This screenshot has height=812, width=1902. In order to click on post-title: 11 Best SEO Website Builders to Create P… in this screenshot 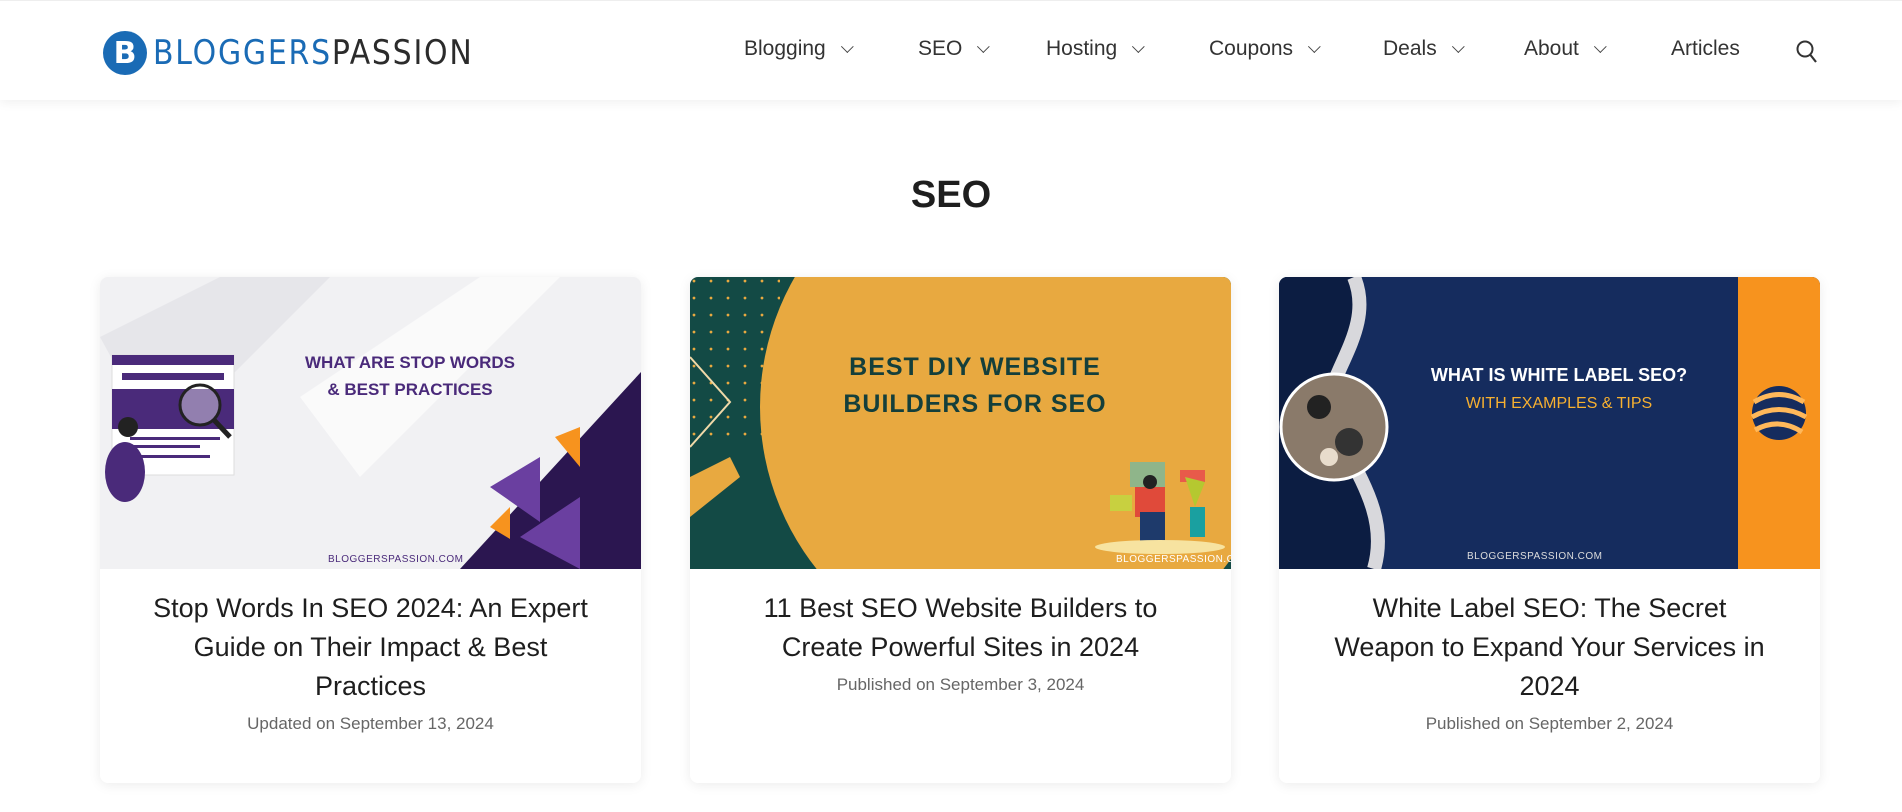, I will do `click(960, 628)`.